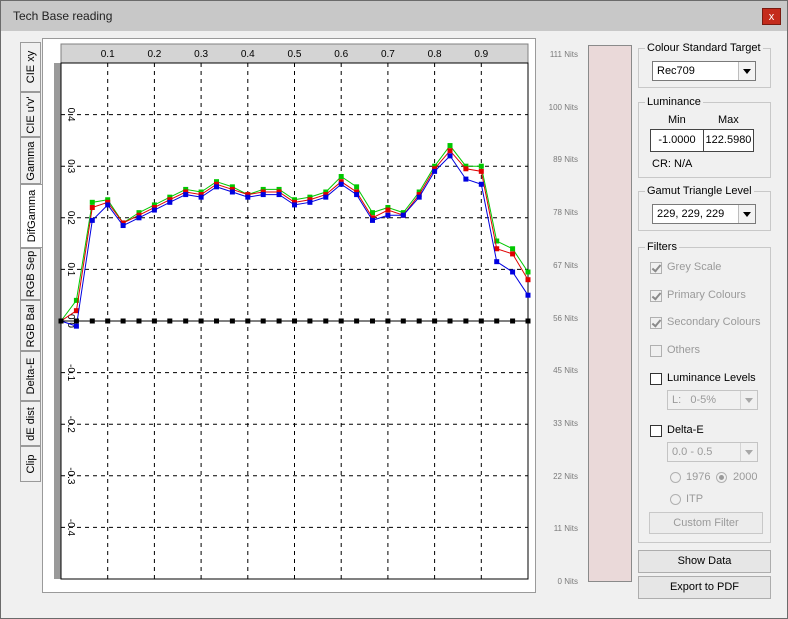 The width and height of the screenshot is (788, 619). What do you see at coordinates (31, 216) in the screenshot?
I see `tab-difgamma: DifGamma` at bounding box center [31, 216].